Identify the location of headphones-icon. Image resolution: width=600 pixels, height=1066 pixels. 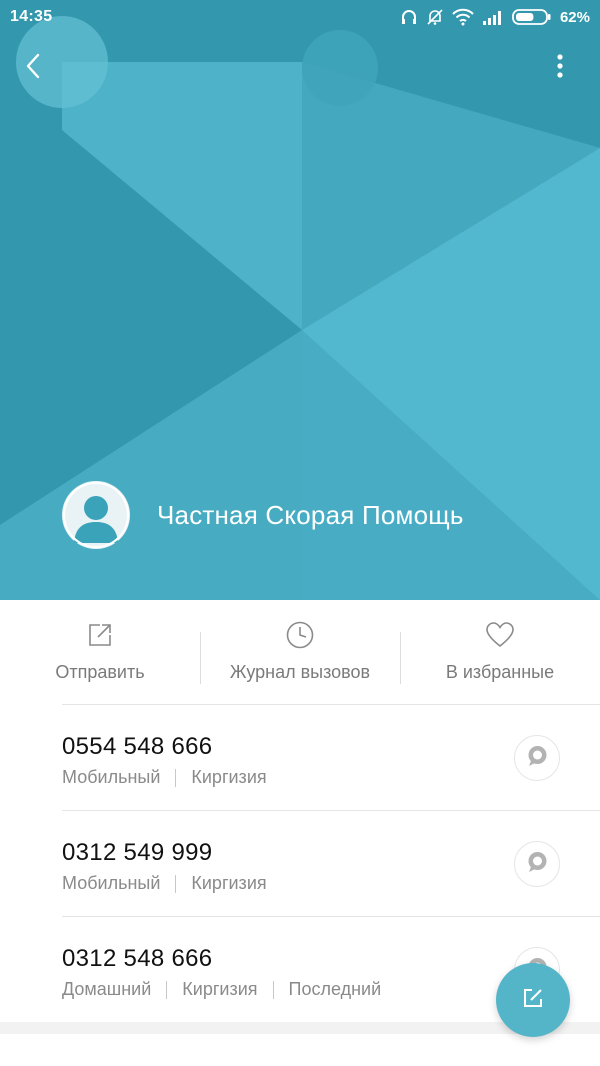
(409, 17).